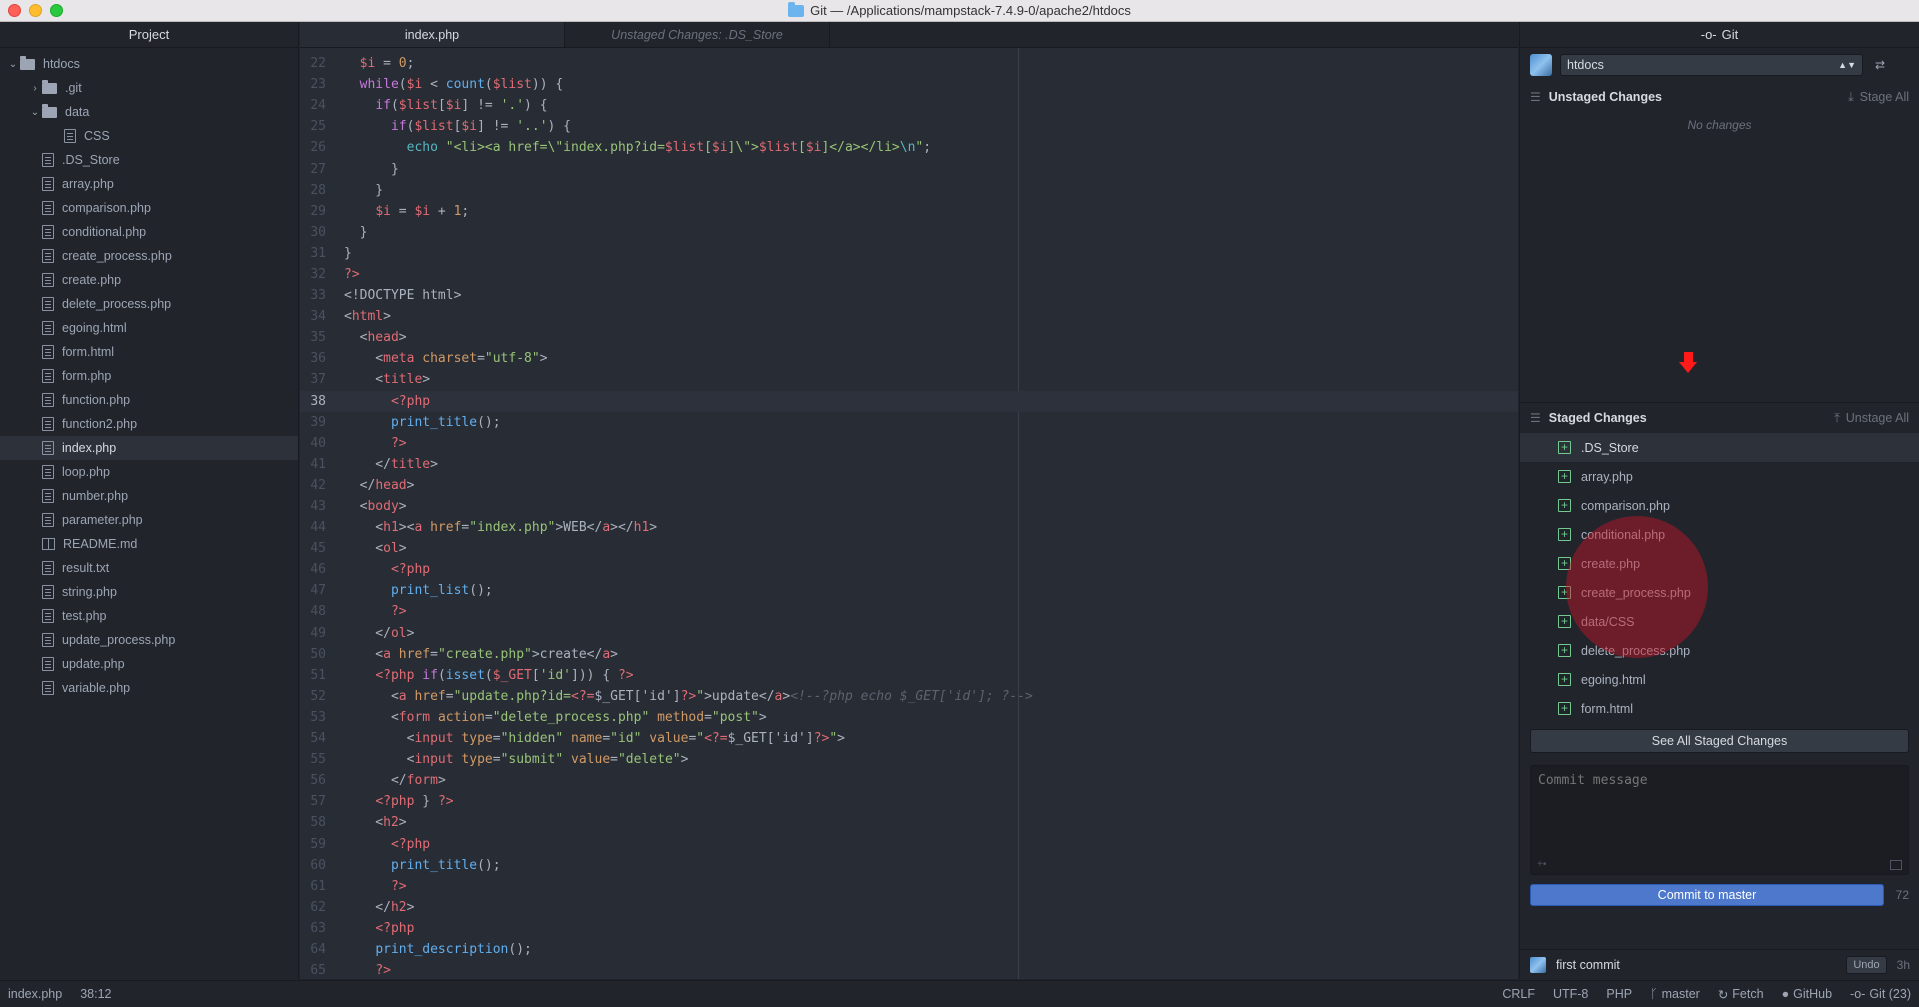 The width and height of the screenshot is (1919, 1007). Describe the element at coordinates (1570, 994) in the screenshot. I see `status-encoding: UTF-8` at that location.